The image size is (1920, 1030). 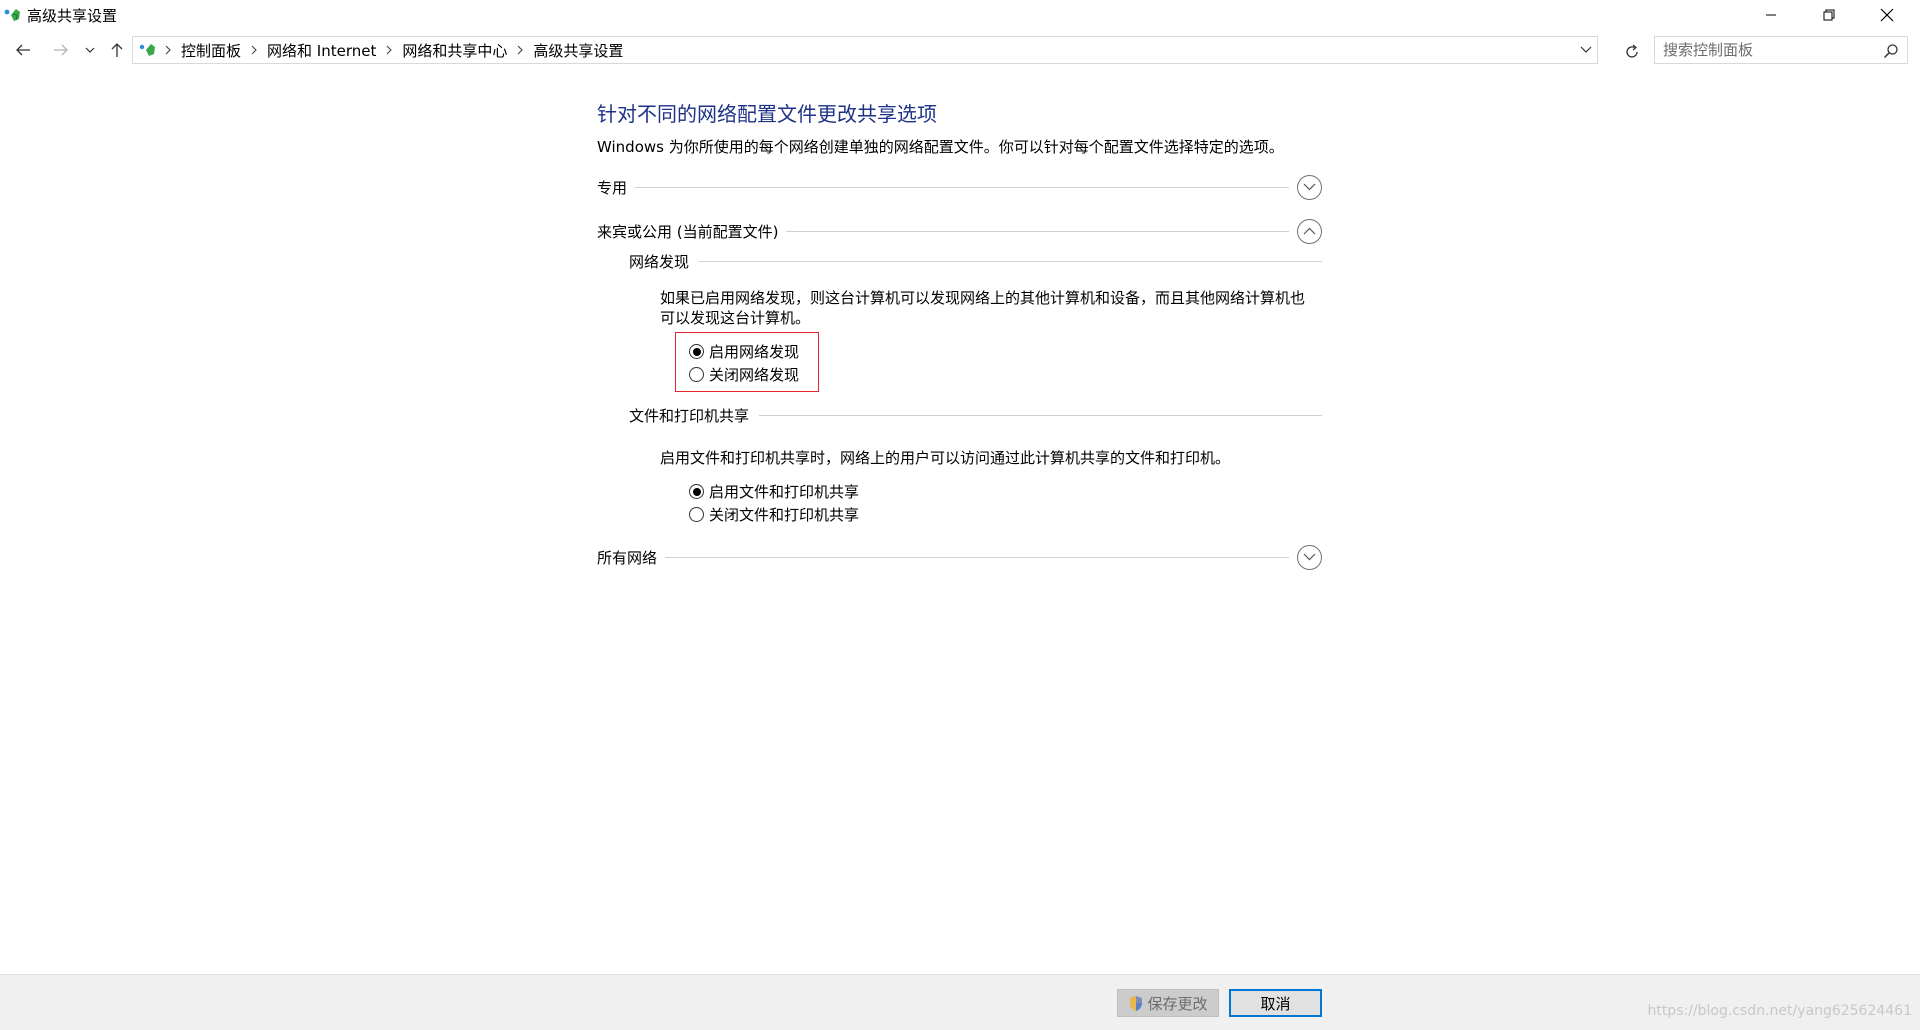 I want to click on file-printer-sharing-header: 文件和打印机共享, so click(x=975, y=415).